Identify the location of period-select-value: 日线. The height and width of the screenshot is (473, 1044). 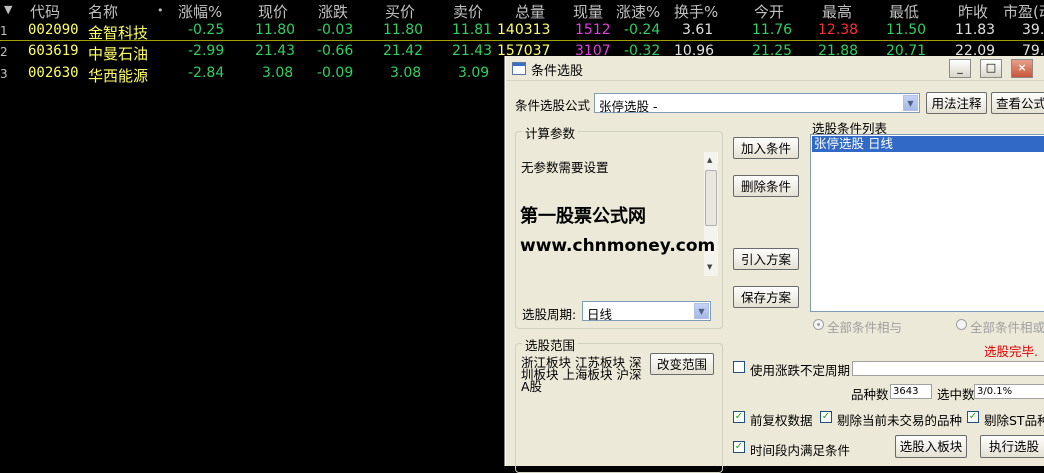
(600, 314).